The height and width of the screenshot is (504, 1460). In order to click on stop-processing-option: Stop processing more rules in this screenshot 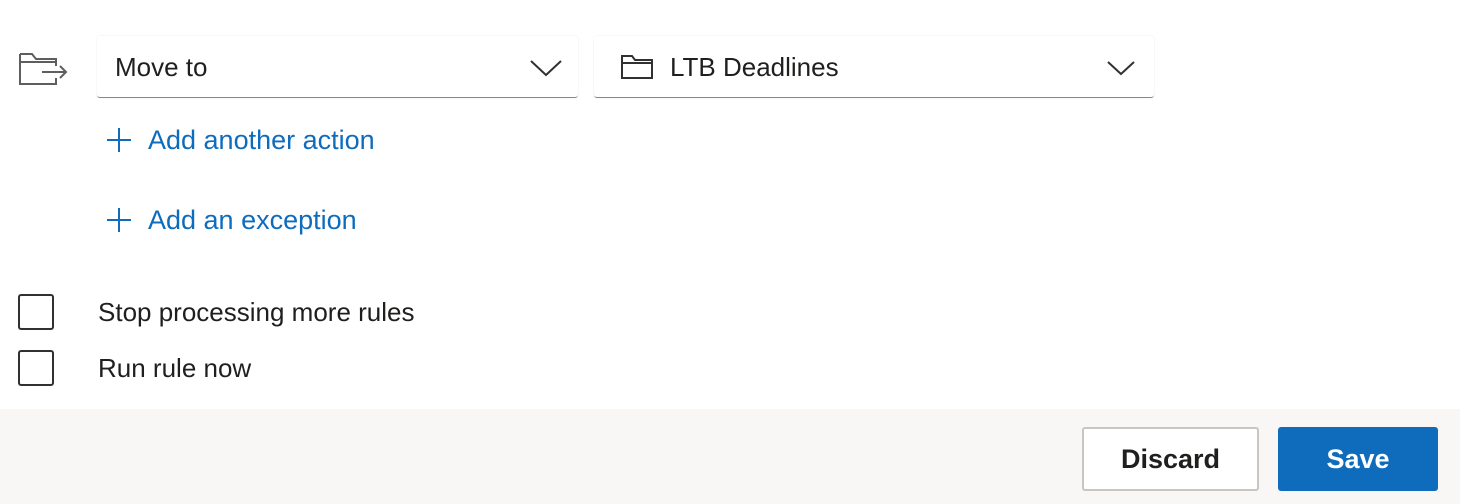, I will do `click(216, 312)`.